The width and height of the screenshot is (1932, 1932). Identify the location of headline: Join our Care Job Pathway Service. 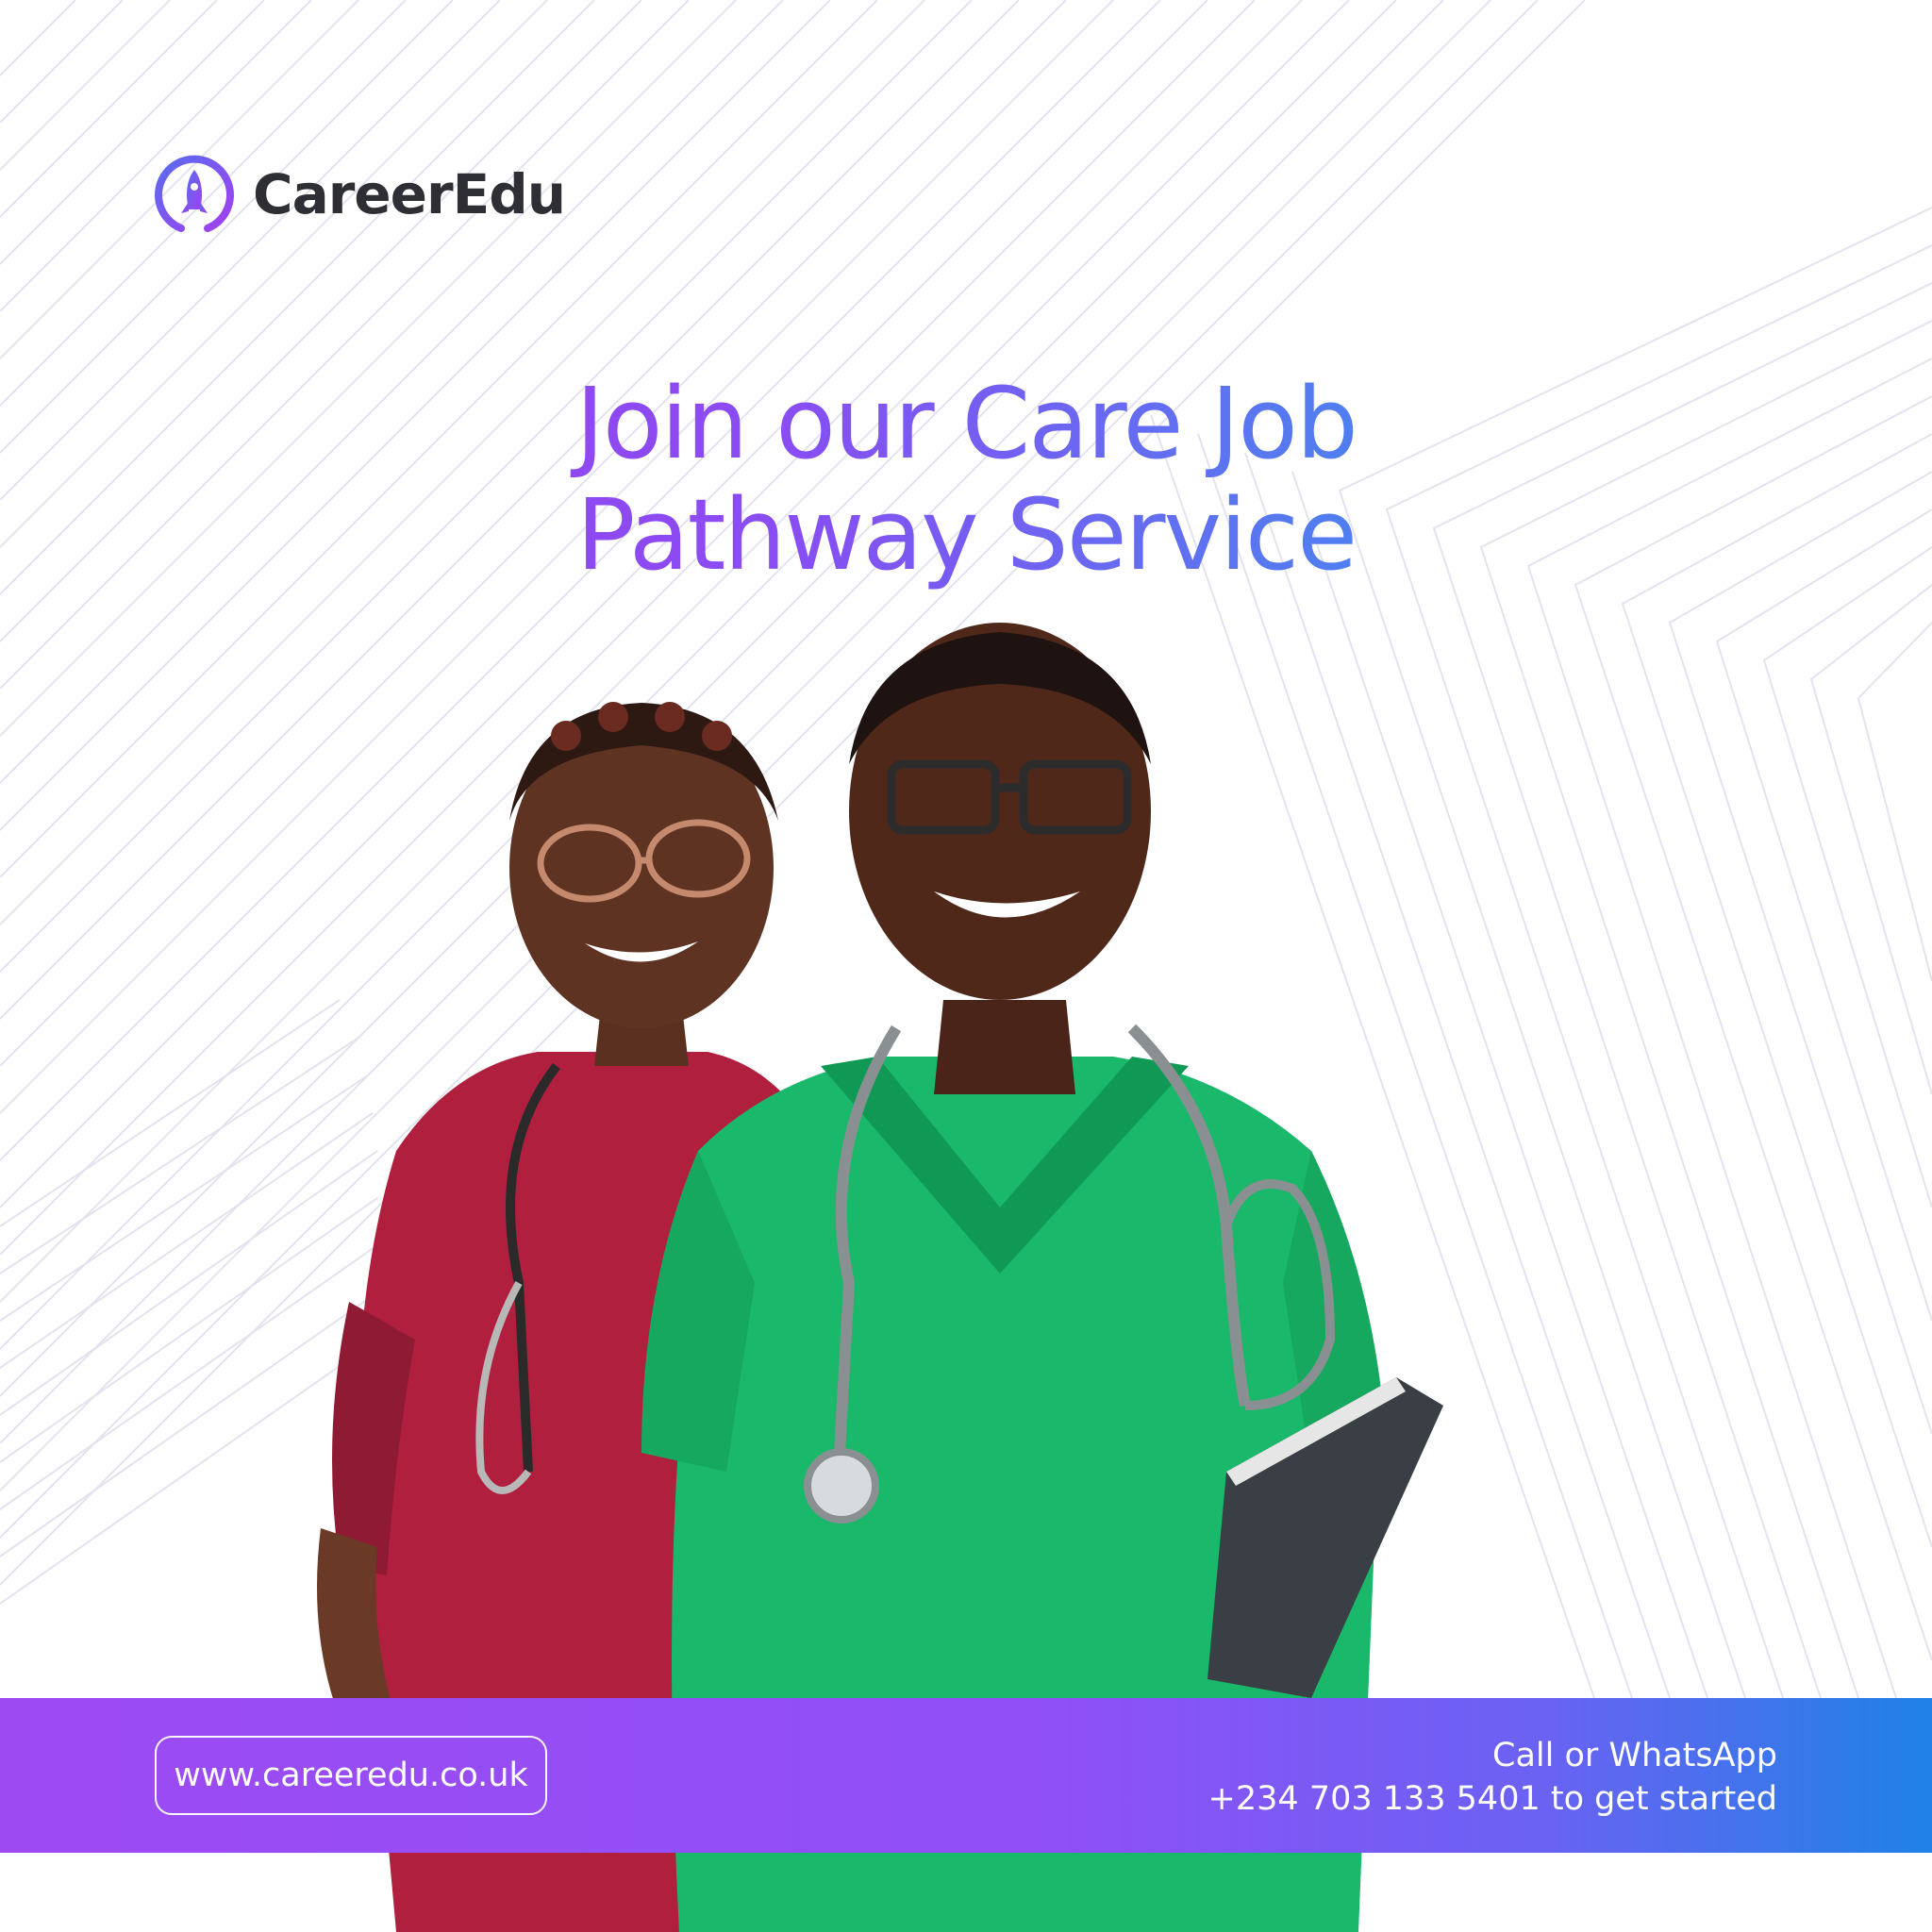
(966, 480).